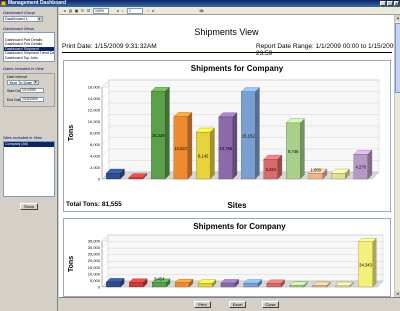 Image resolution: width=400 pixels, height=311 pixels. Describe the element at coordinates (23, 19) in the screenshot. I see `group-select: Dashboard 1 ▼` at that location.